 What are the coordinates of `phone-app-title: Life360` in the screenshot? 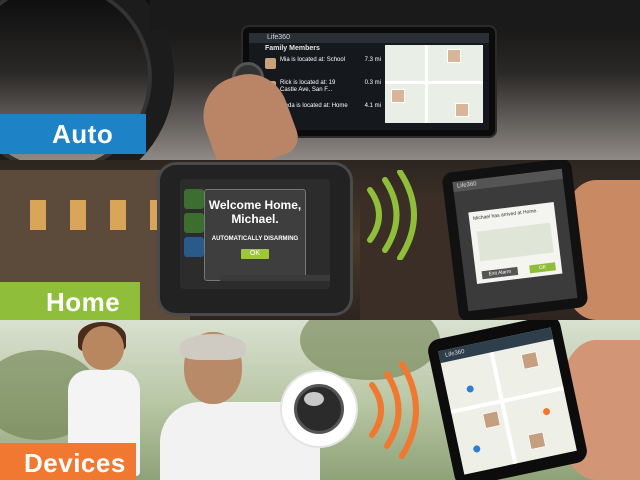 It's located at (507, 180).